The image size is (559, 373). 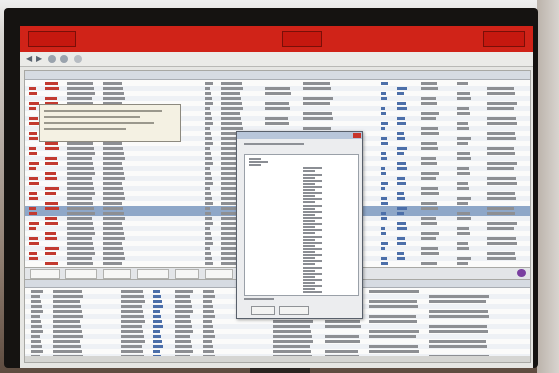 What do you see at coordinates (39, 59) in the screenshot?
I see `forward-arrow-icon: ▶` at bounding box center [39, 59].